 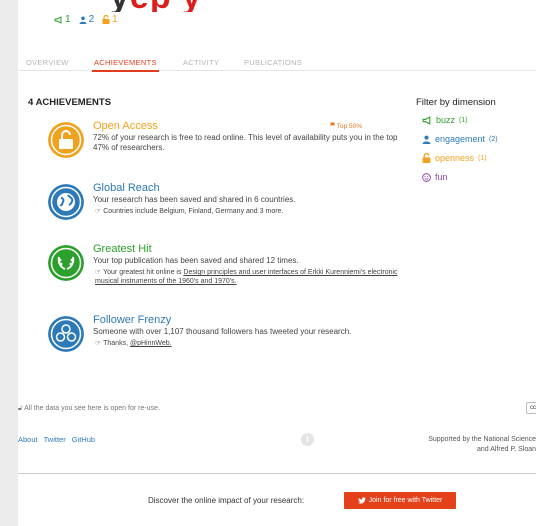 I want to click on footer-link-twitter: Twitter, so click(x=55, y=439).